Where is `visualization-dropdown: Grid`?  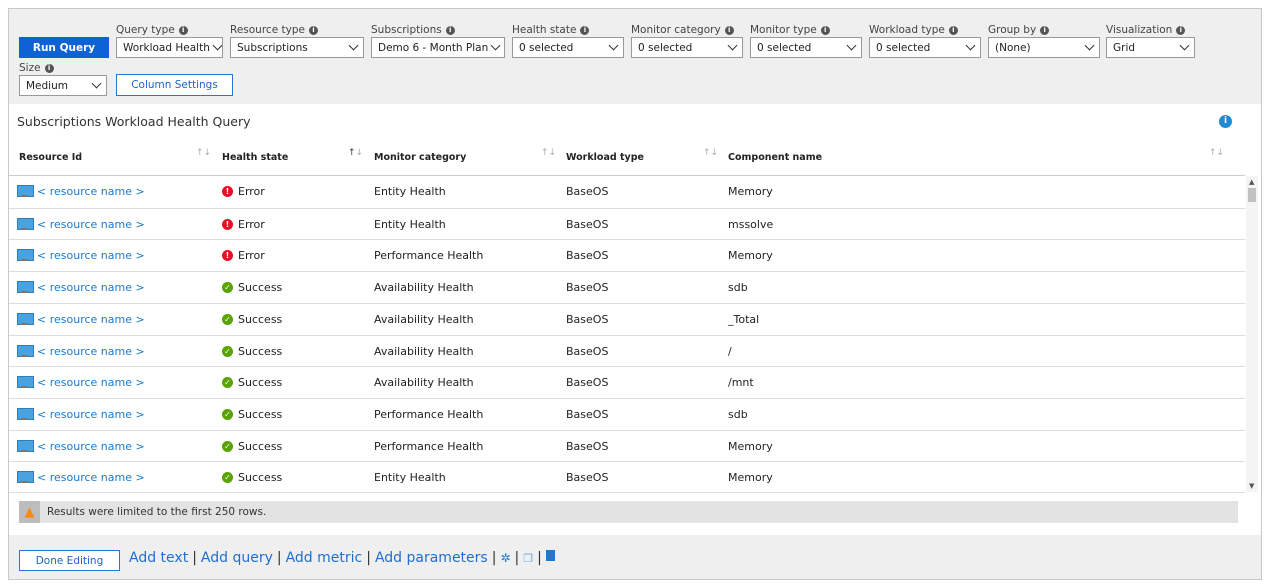 visualization-dropdown: Grid is located at coordinates (1150, 47).